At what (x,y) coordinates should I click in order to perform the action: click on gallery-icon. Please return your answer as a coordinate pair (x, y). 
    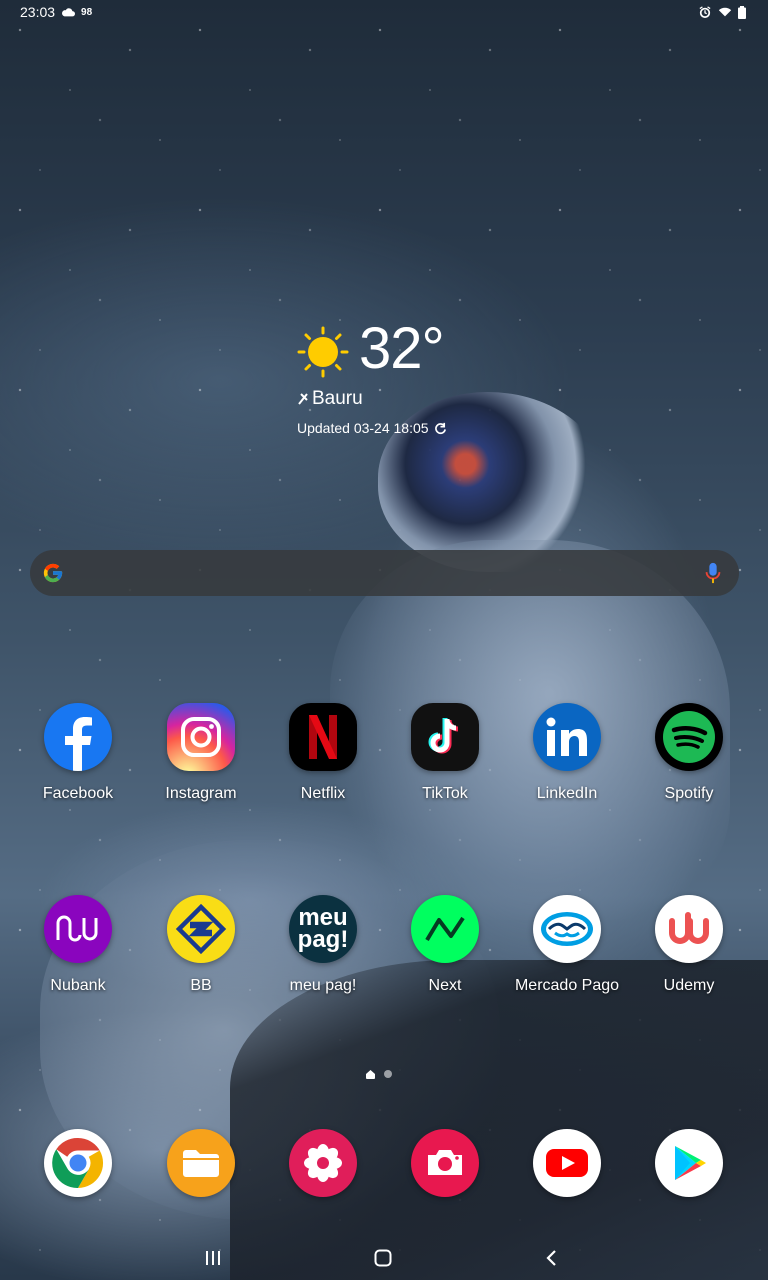
    Looking at the image, I should click on (323, 1163).